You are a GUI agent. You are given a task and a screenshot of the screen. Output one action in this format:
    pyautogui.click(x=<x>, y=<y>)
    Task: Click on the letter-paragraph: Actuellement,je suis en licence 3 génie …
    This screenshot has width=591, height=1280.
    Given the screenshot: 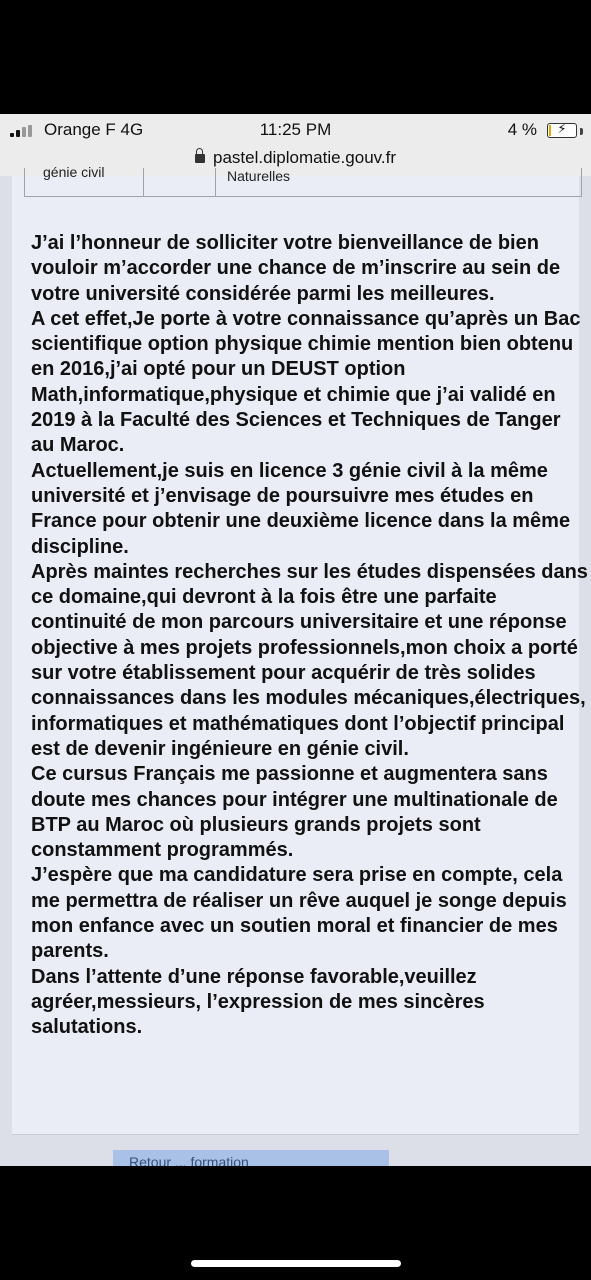 What is the action you would take?
    pyautogui.click(x=301, y=508)
    